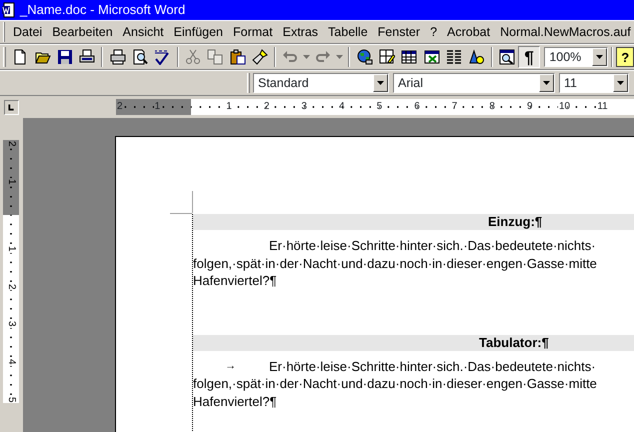  What do you see at coordinates (103, 10) in the screenshot?
I see `window-title: _Name.doc - Microsoft Word` at bounding box center [103, 10].